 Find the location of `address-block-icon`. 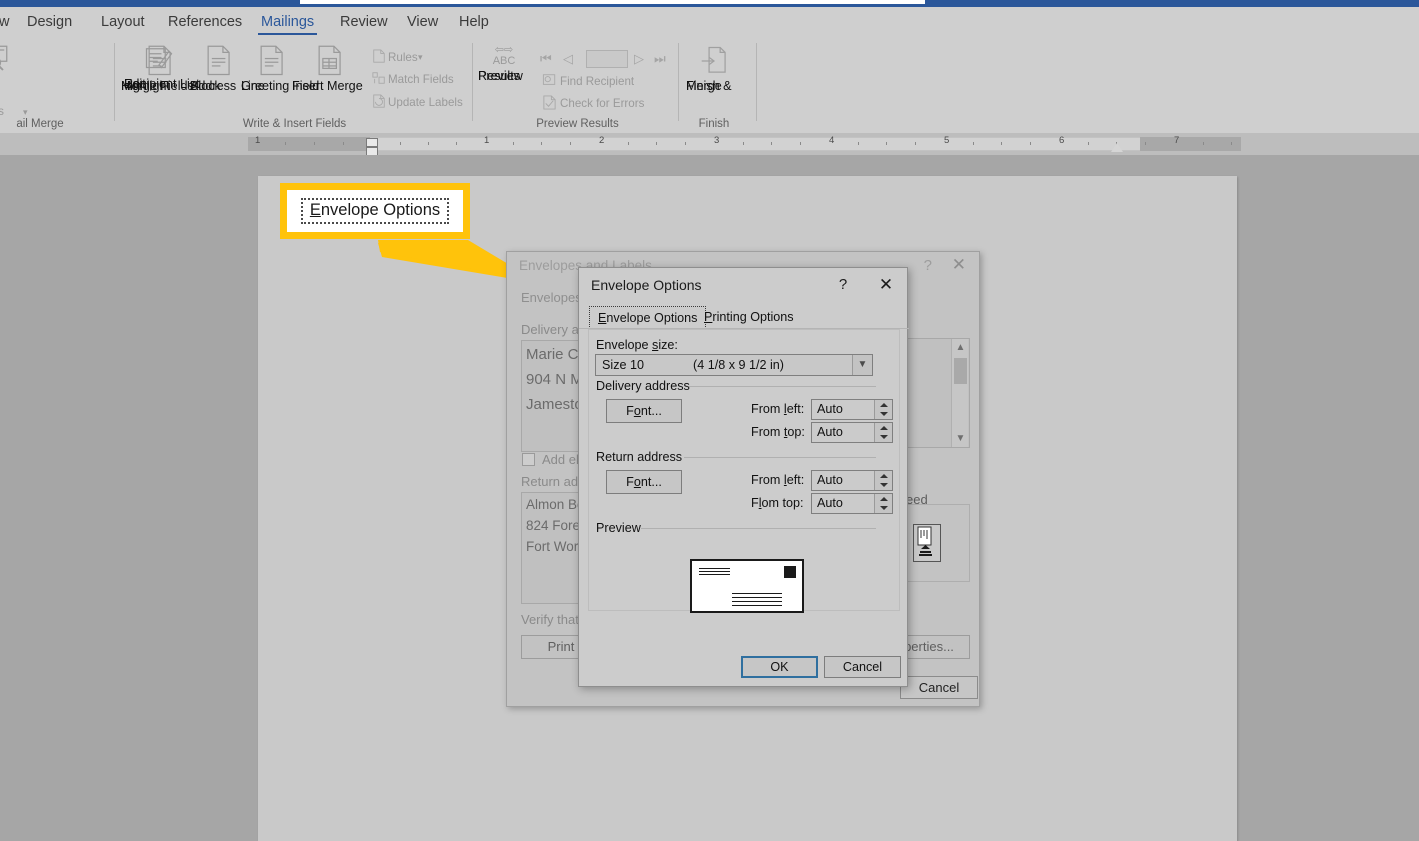

address-block-icon is located at coordinates (218, 60).